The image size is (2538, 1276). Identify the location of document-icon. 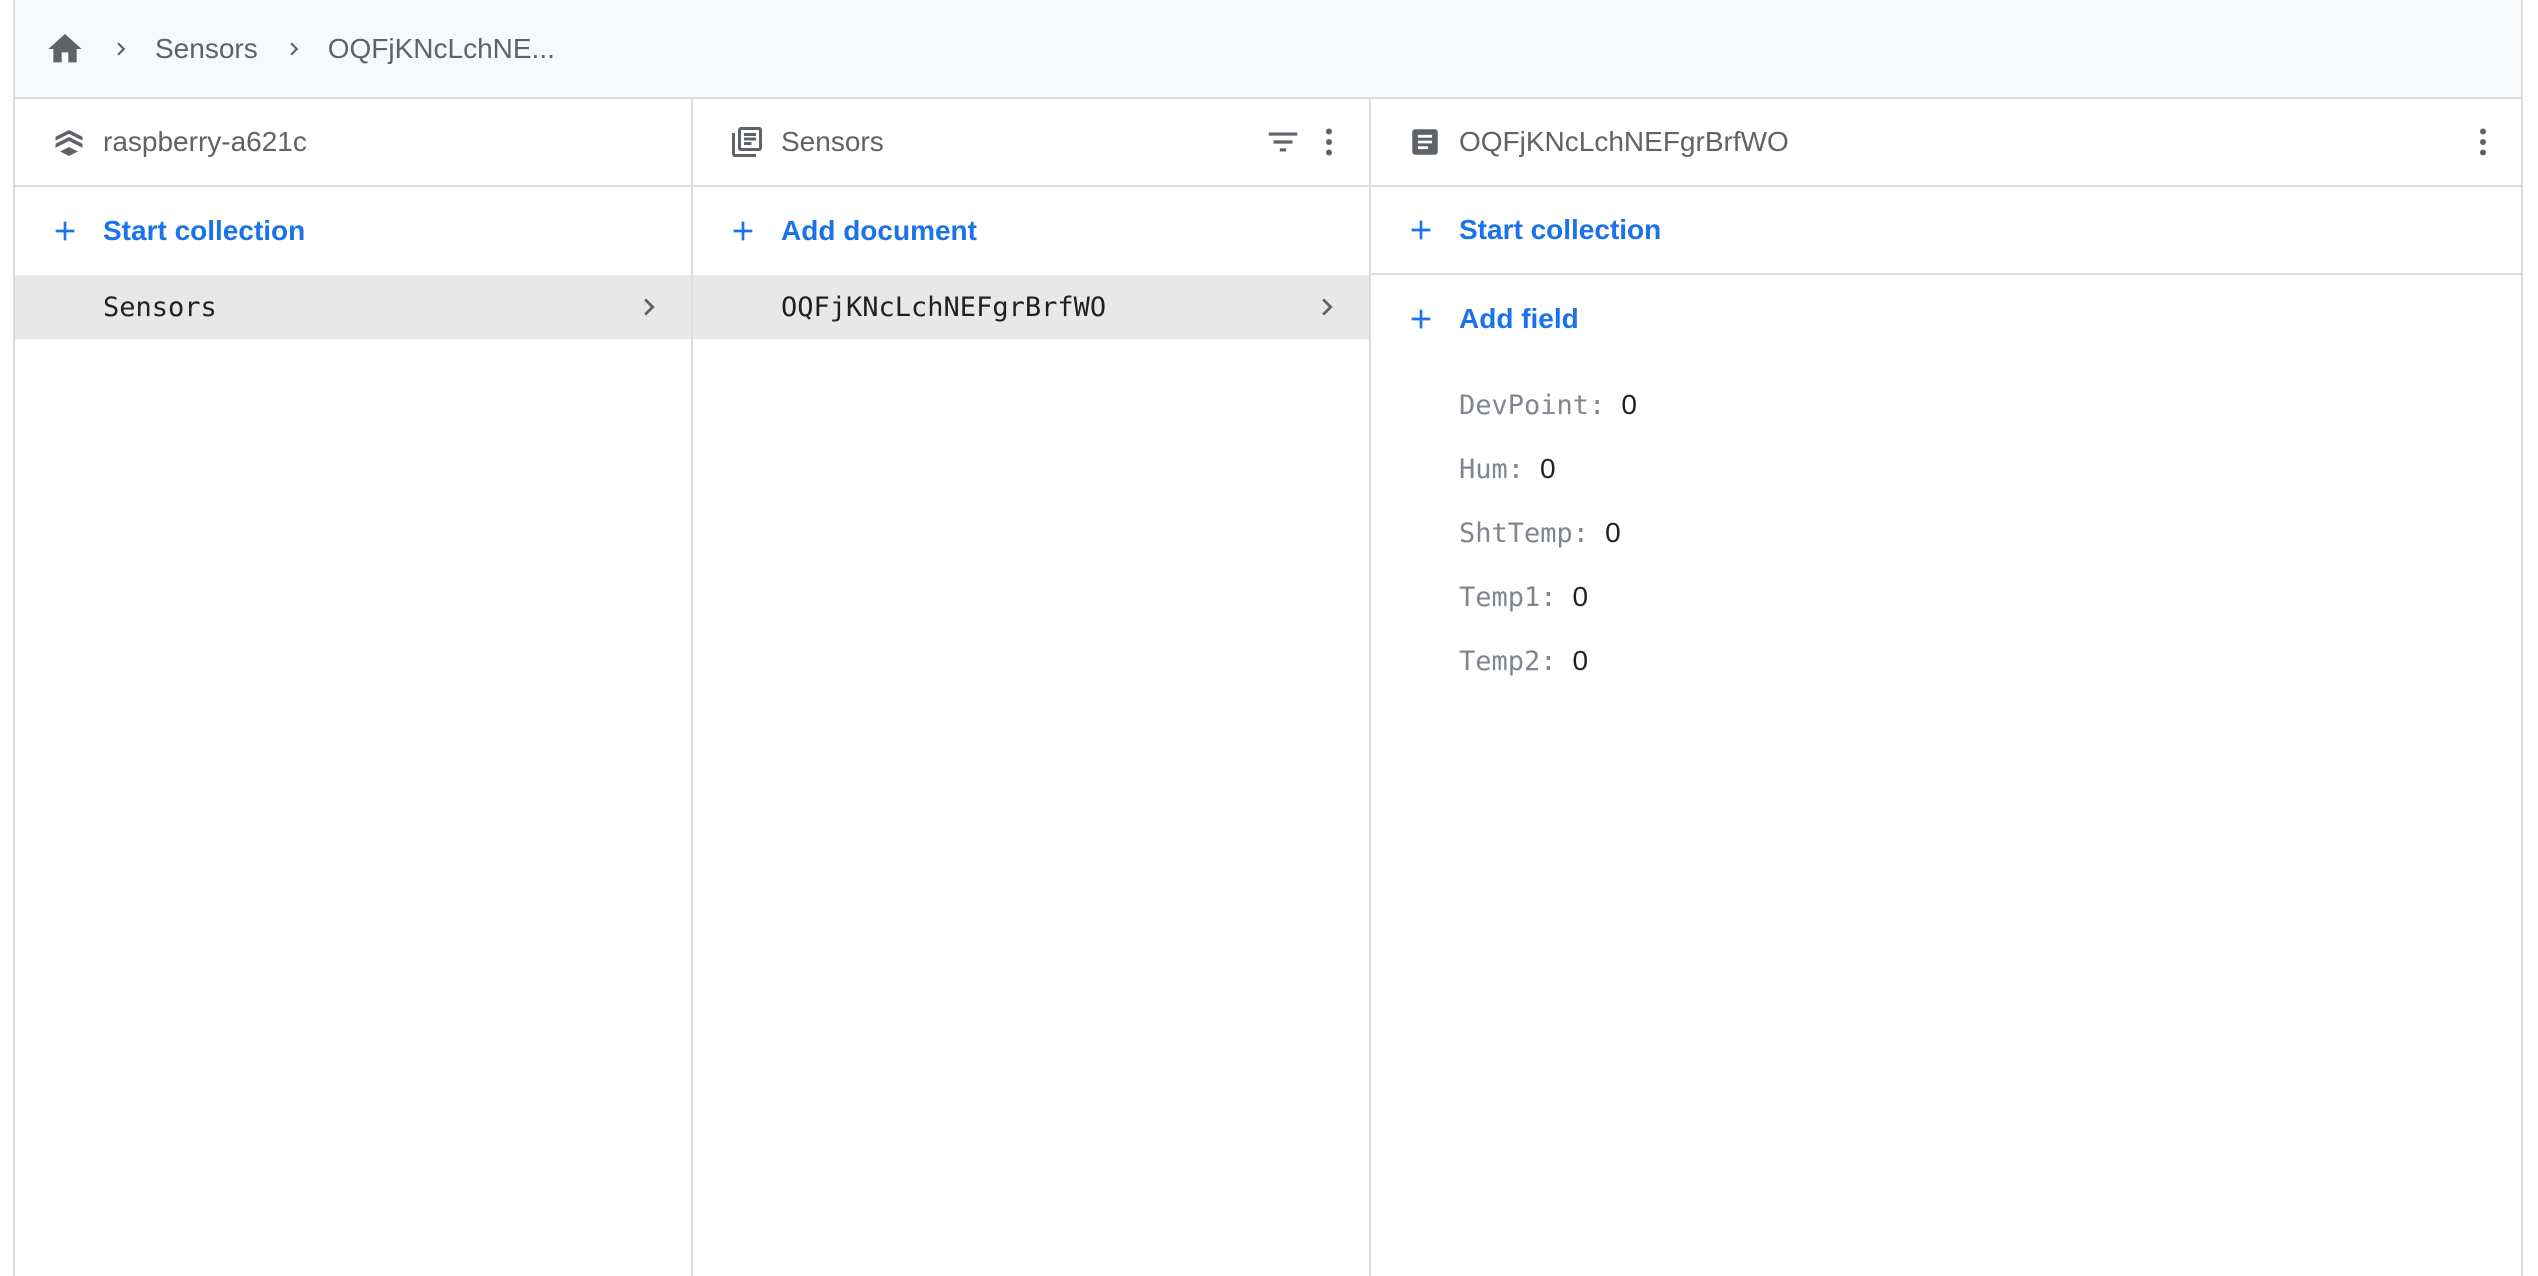
(1425, 142).